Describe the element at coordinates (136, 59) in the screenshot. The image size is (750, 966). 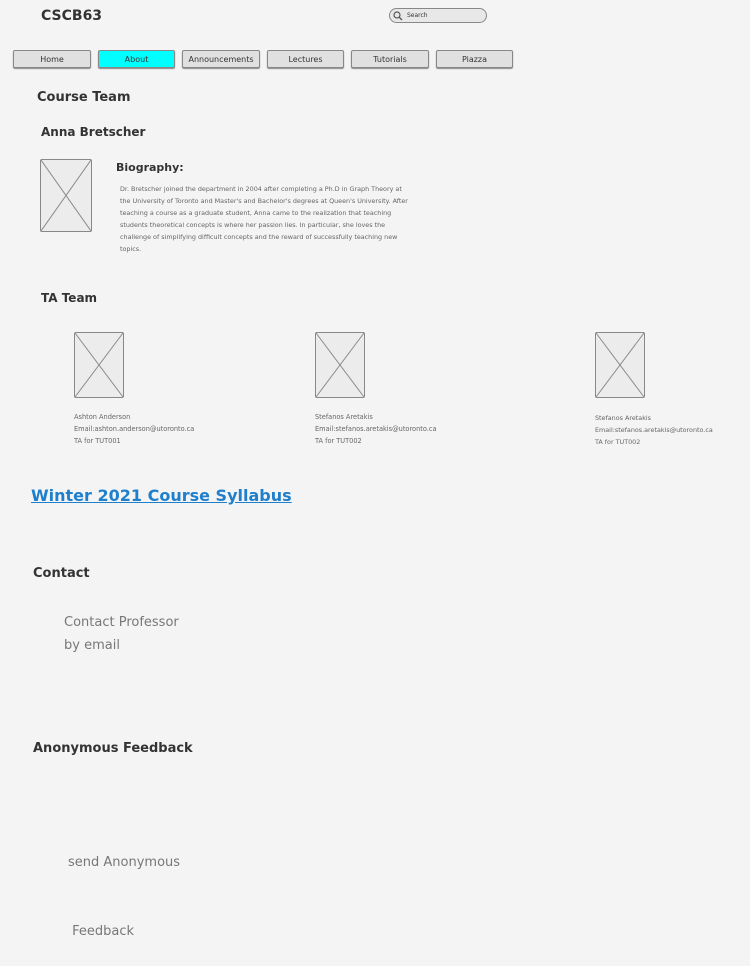
I see `nav-about-button: About` at that location.